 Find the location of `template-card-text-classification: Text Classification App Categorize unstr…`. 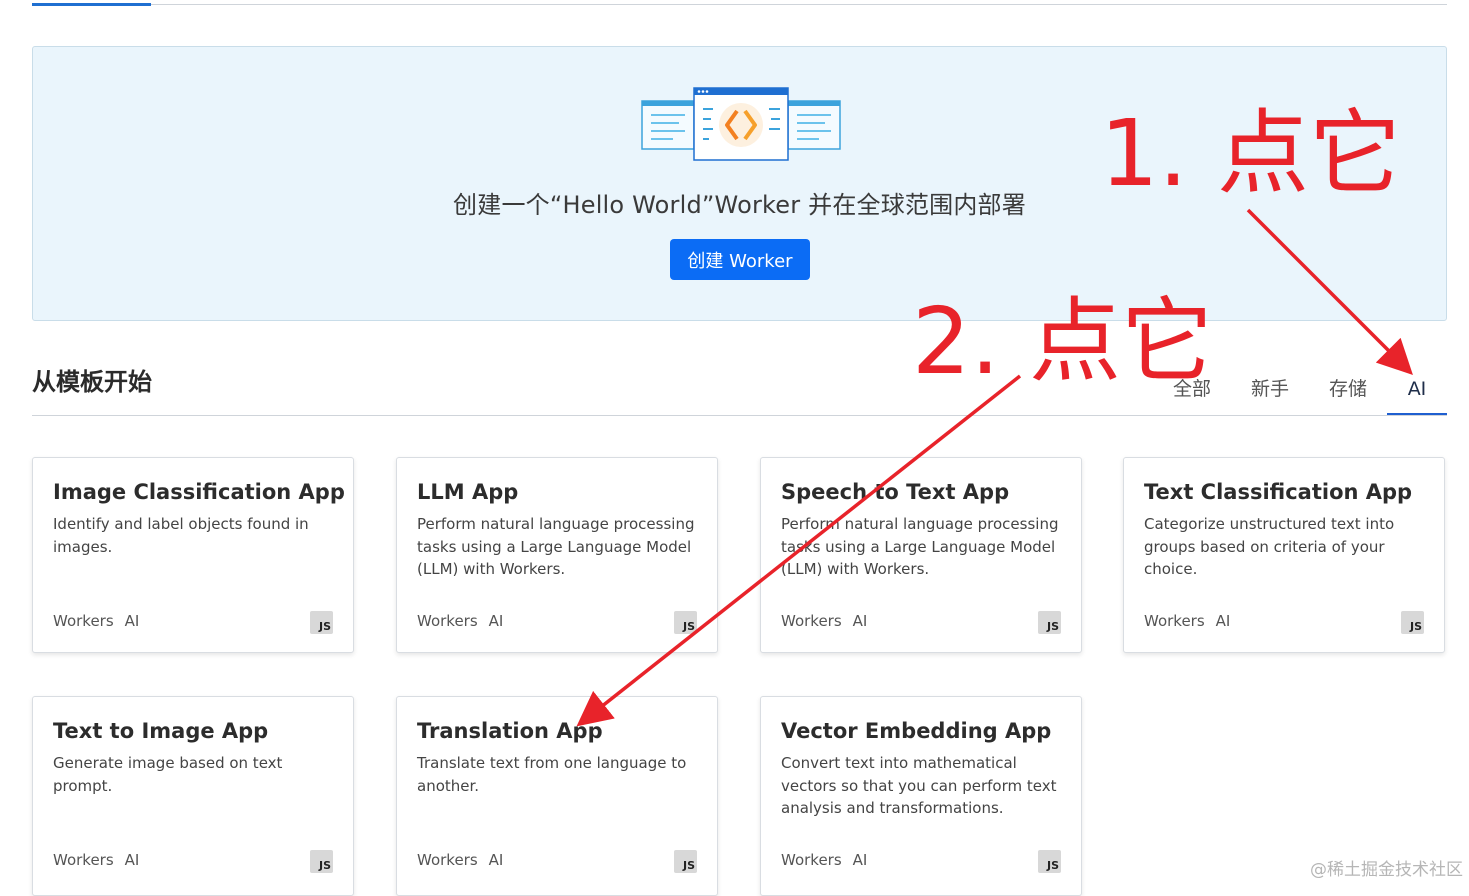

template-card-text-classification: Text Classification App Categorize unstr… is located at coordinates (1284, 555).